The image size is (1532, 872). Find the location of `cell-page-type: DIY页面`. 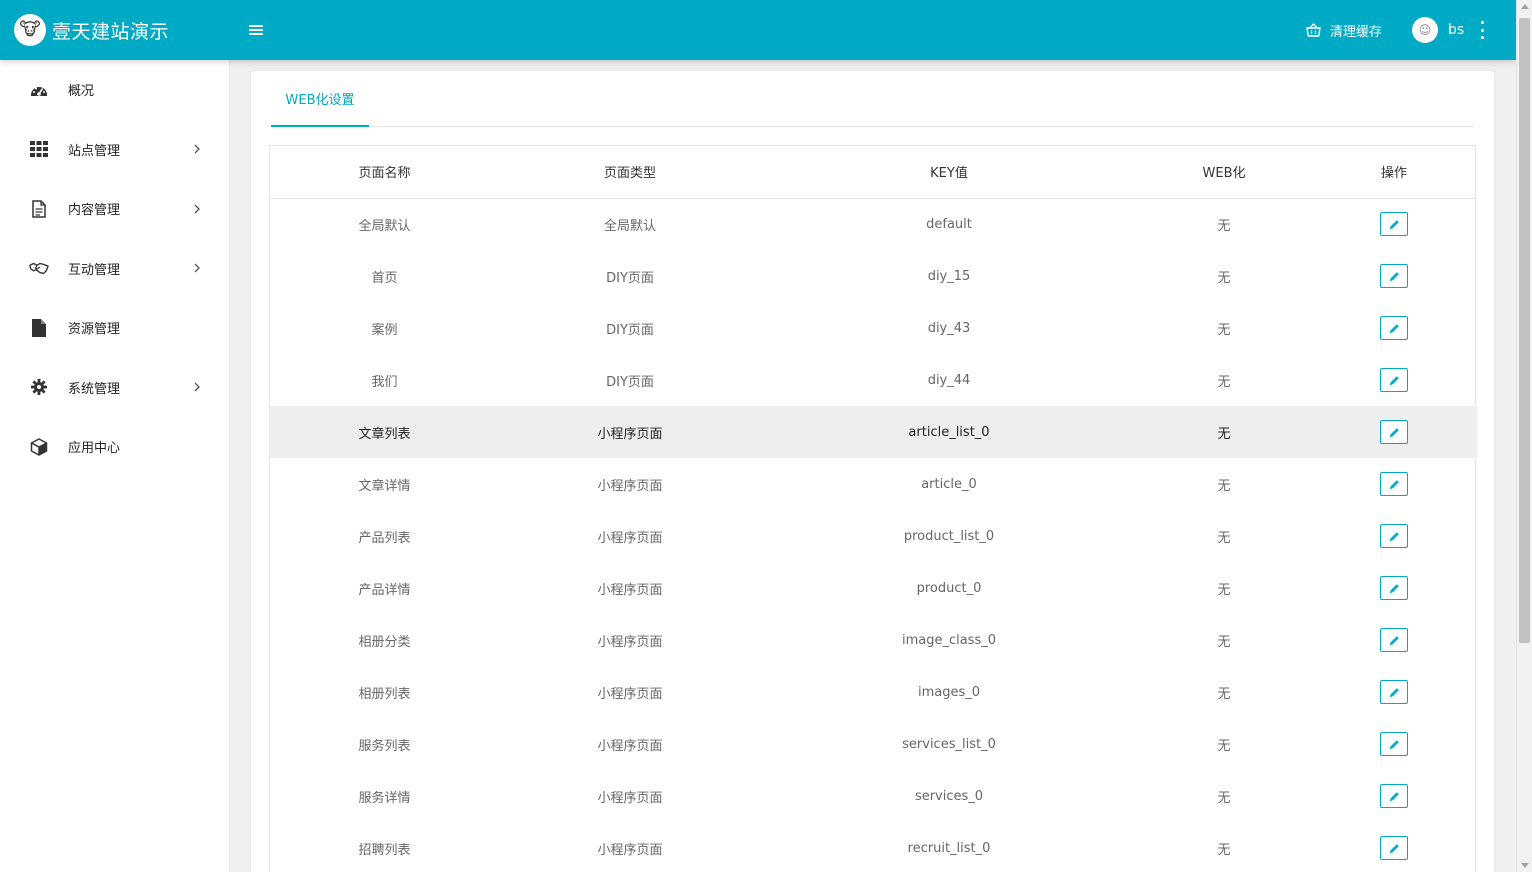

cell-page-type: DIY页面 is located at coordinates (630, 382).